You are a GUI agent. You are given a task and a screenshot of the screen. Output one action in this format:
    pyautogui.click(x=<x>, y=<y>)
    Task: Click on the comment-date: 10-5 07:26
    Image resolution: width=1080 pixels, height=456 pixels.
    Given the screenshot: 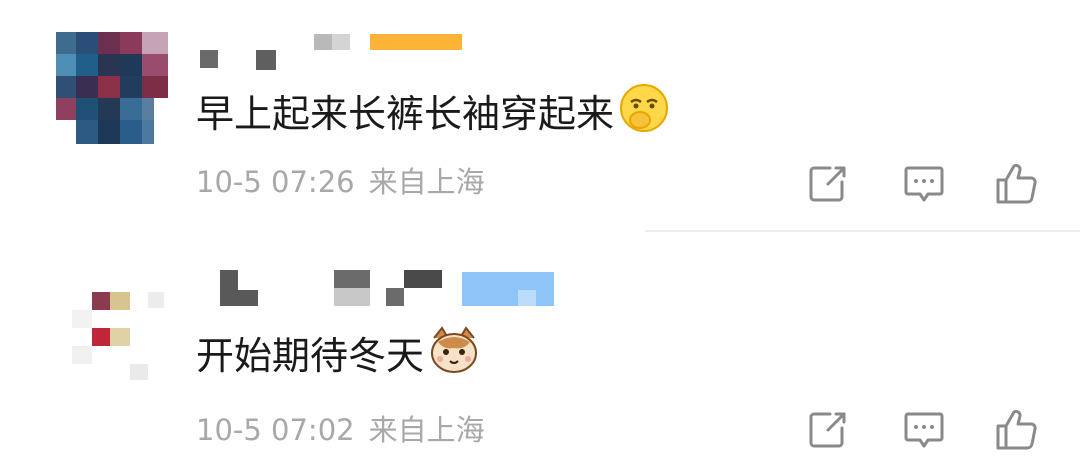 What is the action you would take?
    pyautogui.click(x=275, y=182)
    